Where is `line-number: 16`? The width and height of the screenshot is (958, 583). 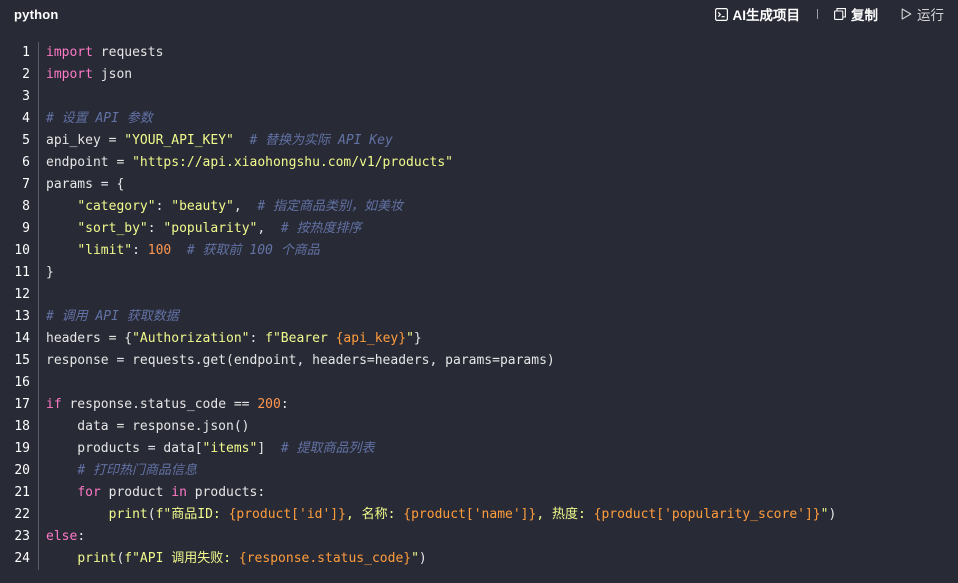 line-number: 16 is located at coordinates (22, 382).